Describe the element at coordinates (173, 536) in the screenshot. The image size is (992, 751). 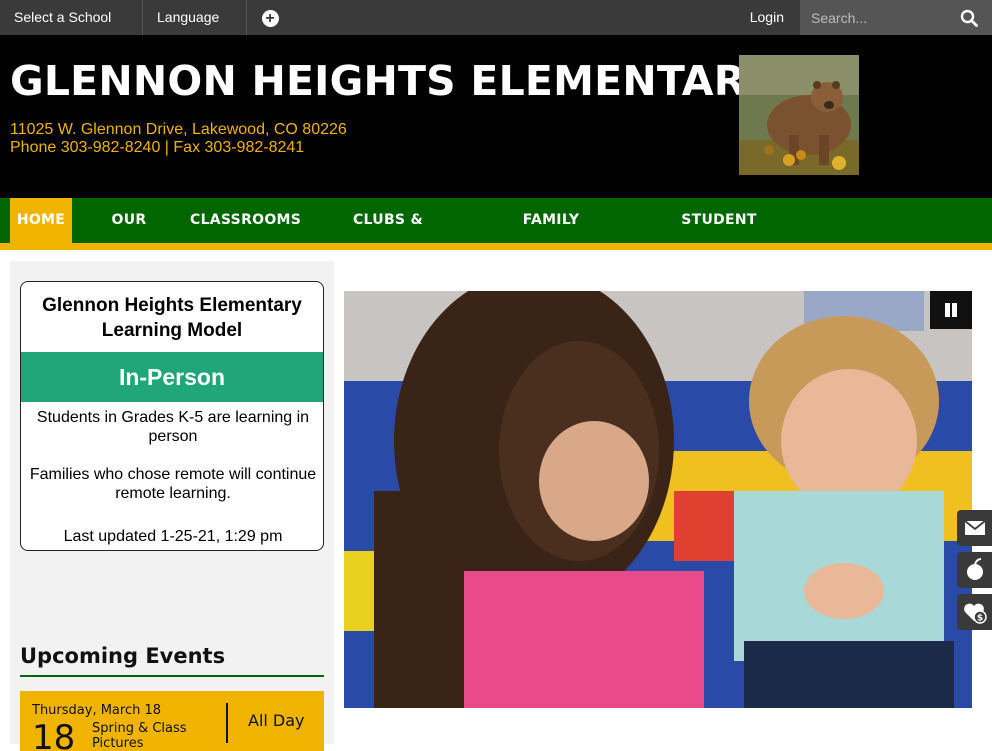
I see `learning-model-updated: Last updated 1-25-21, 1:29 pm` at that location.